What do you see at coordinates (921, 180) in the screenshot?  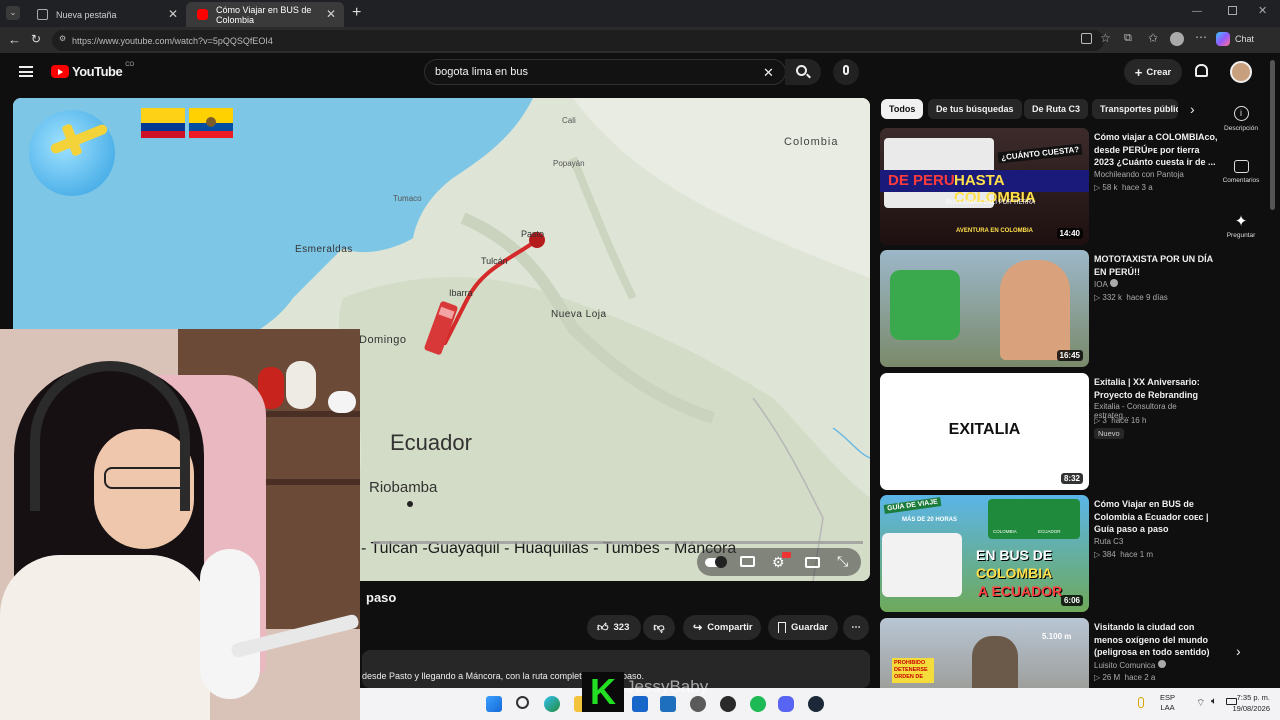 I see `thumb-title-a: DE PERU` at bounding box center [921, 180].